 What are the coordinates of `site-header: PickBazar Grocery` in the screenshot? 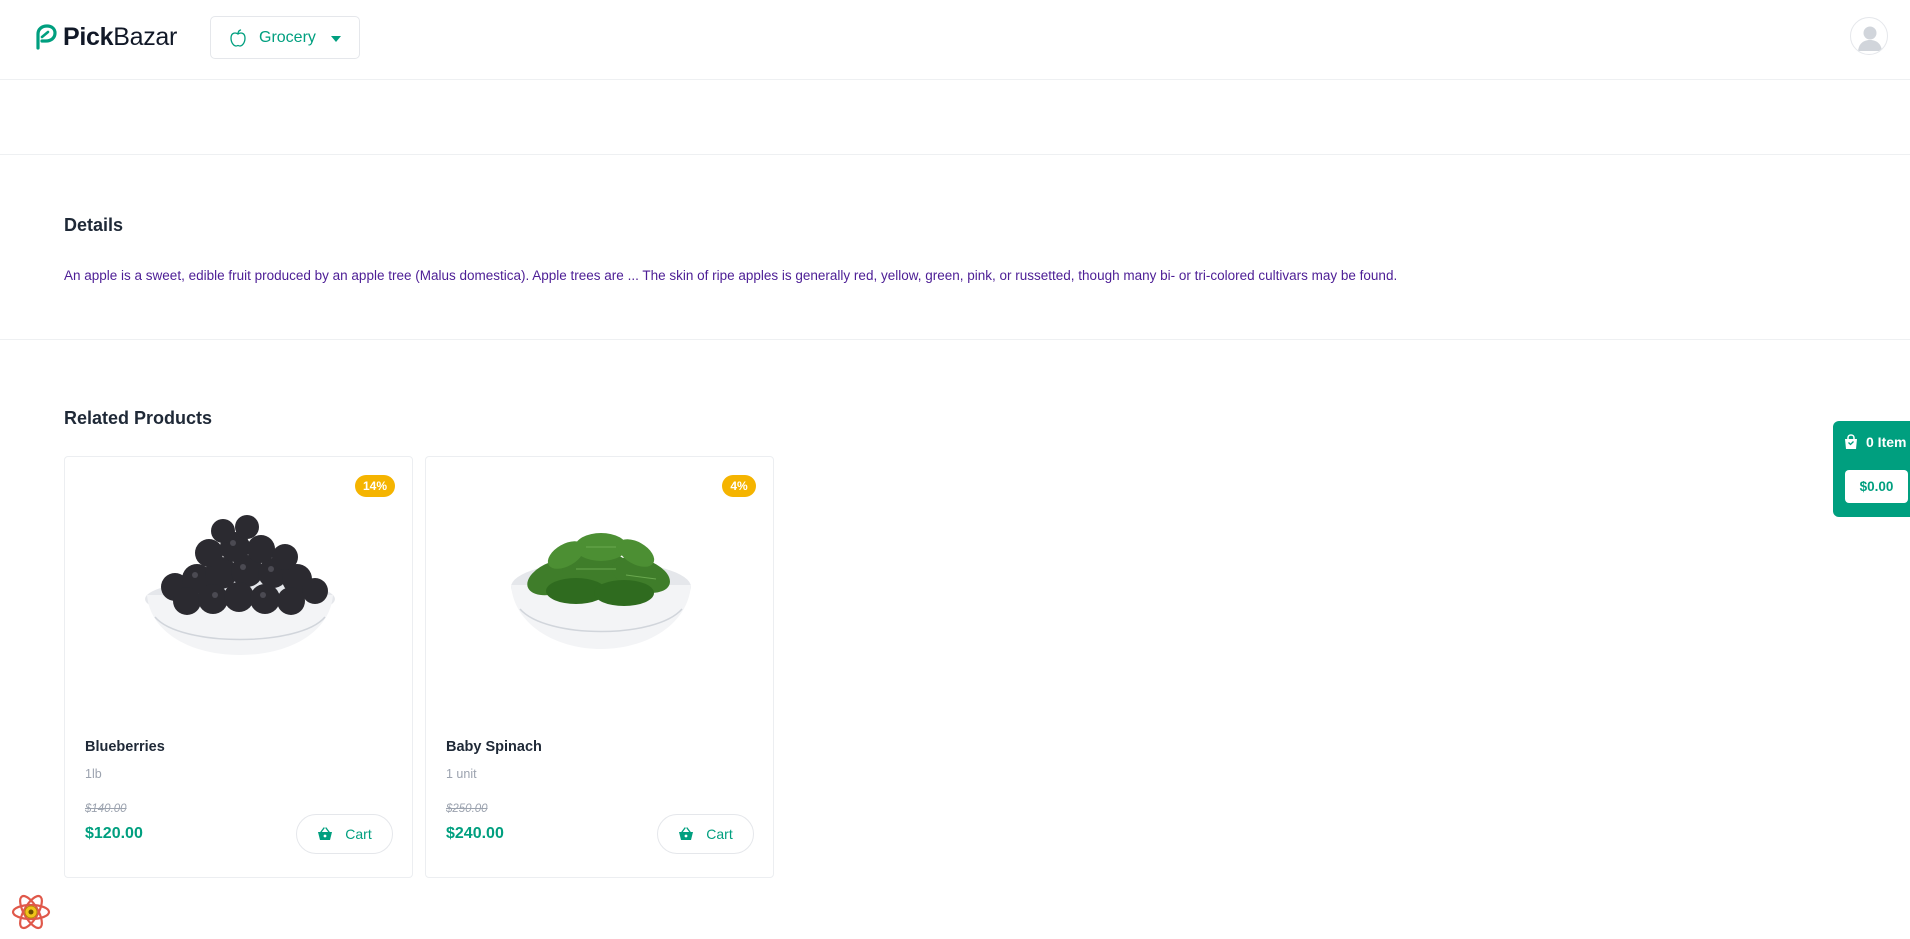 It's located at (955, 40).